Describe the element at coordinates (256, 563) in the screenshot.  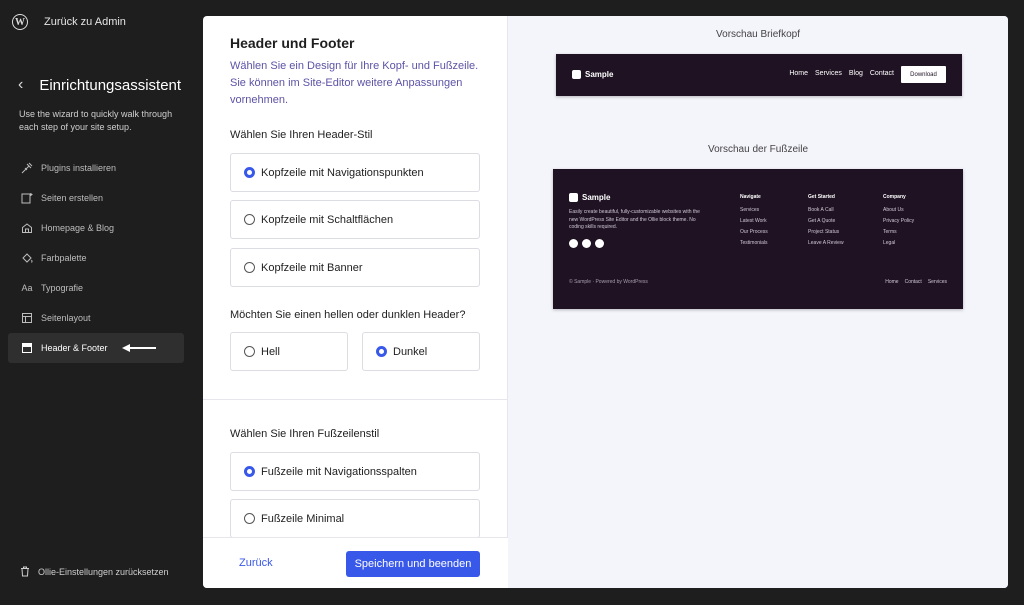
I see `back-button: Zurück` at that location.